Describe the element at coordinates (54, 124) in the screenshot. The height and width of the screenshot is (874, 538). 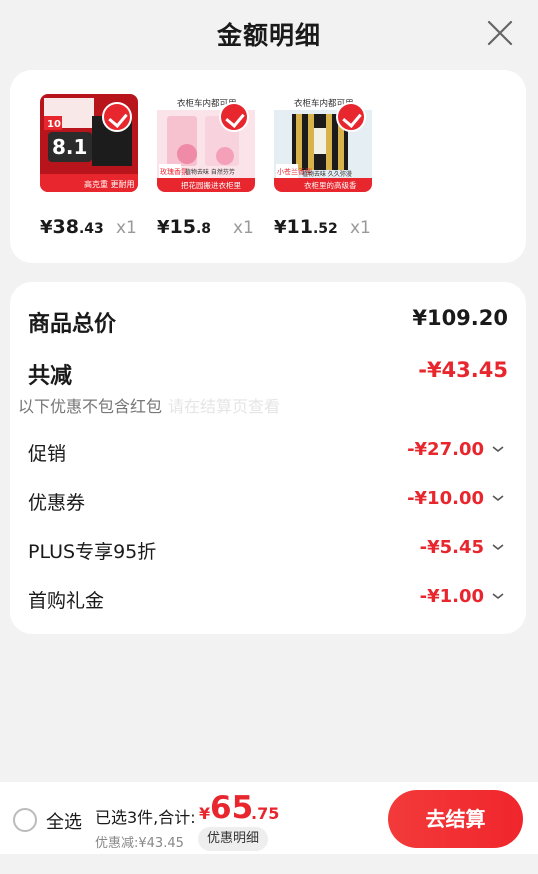
I see `thumb-badge: 10` at that location.